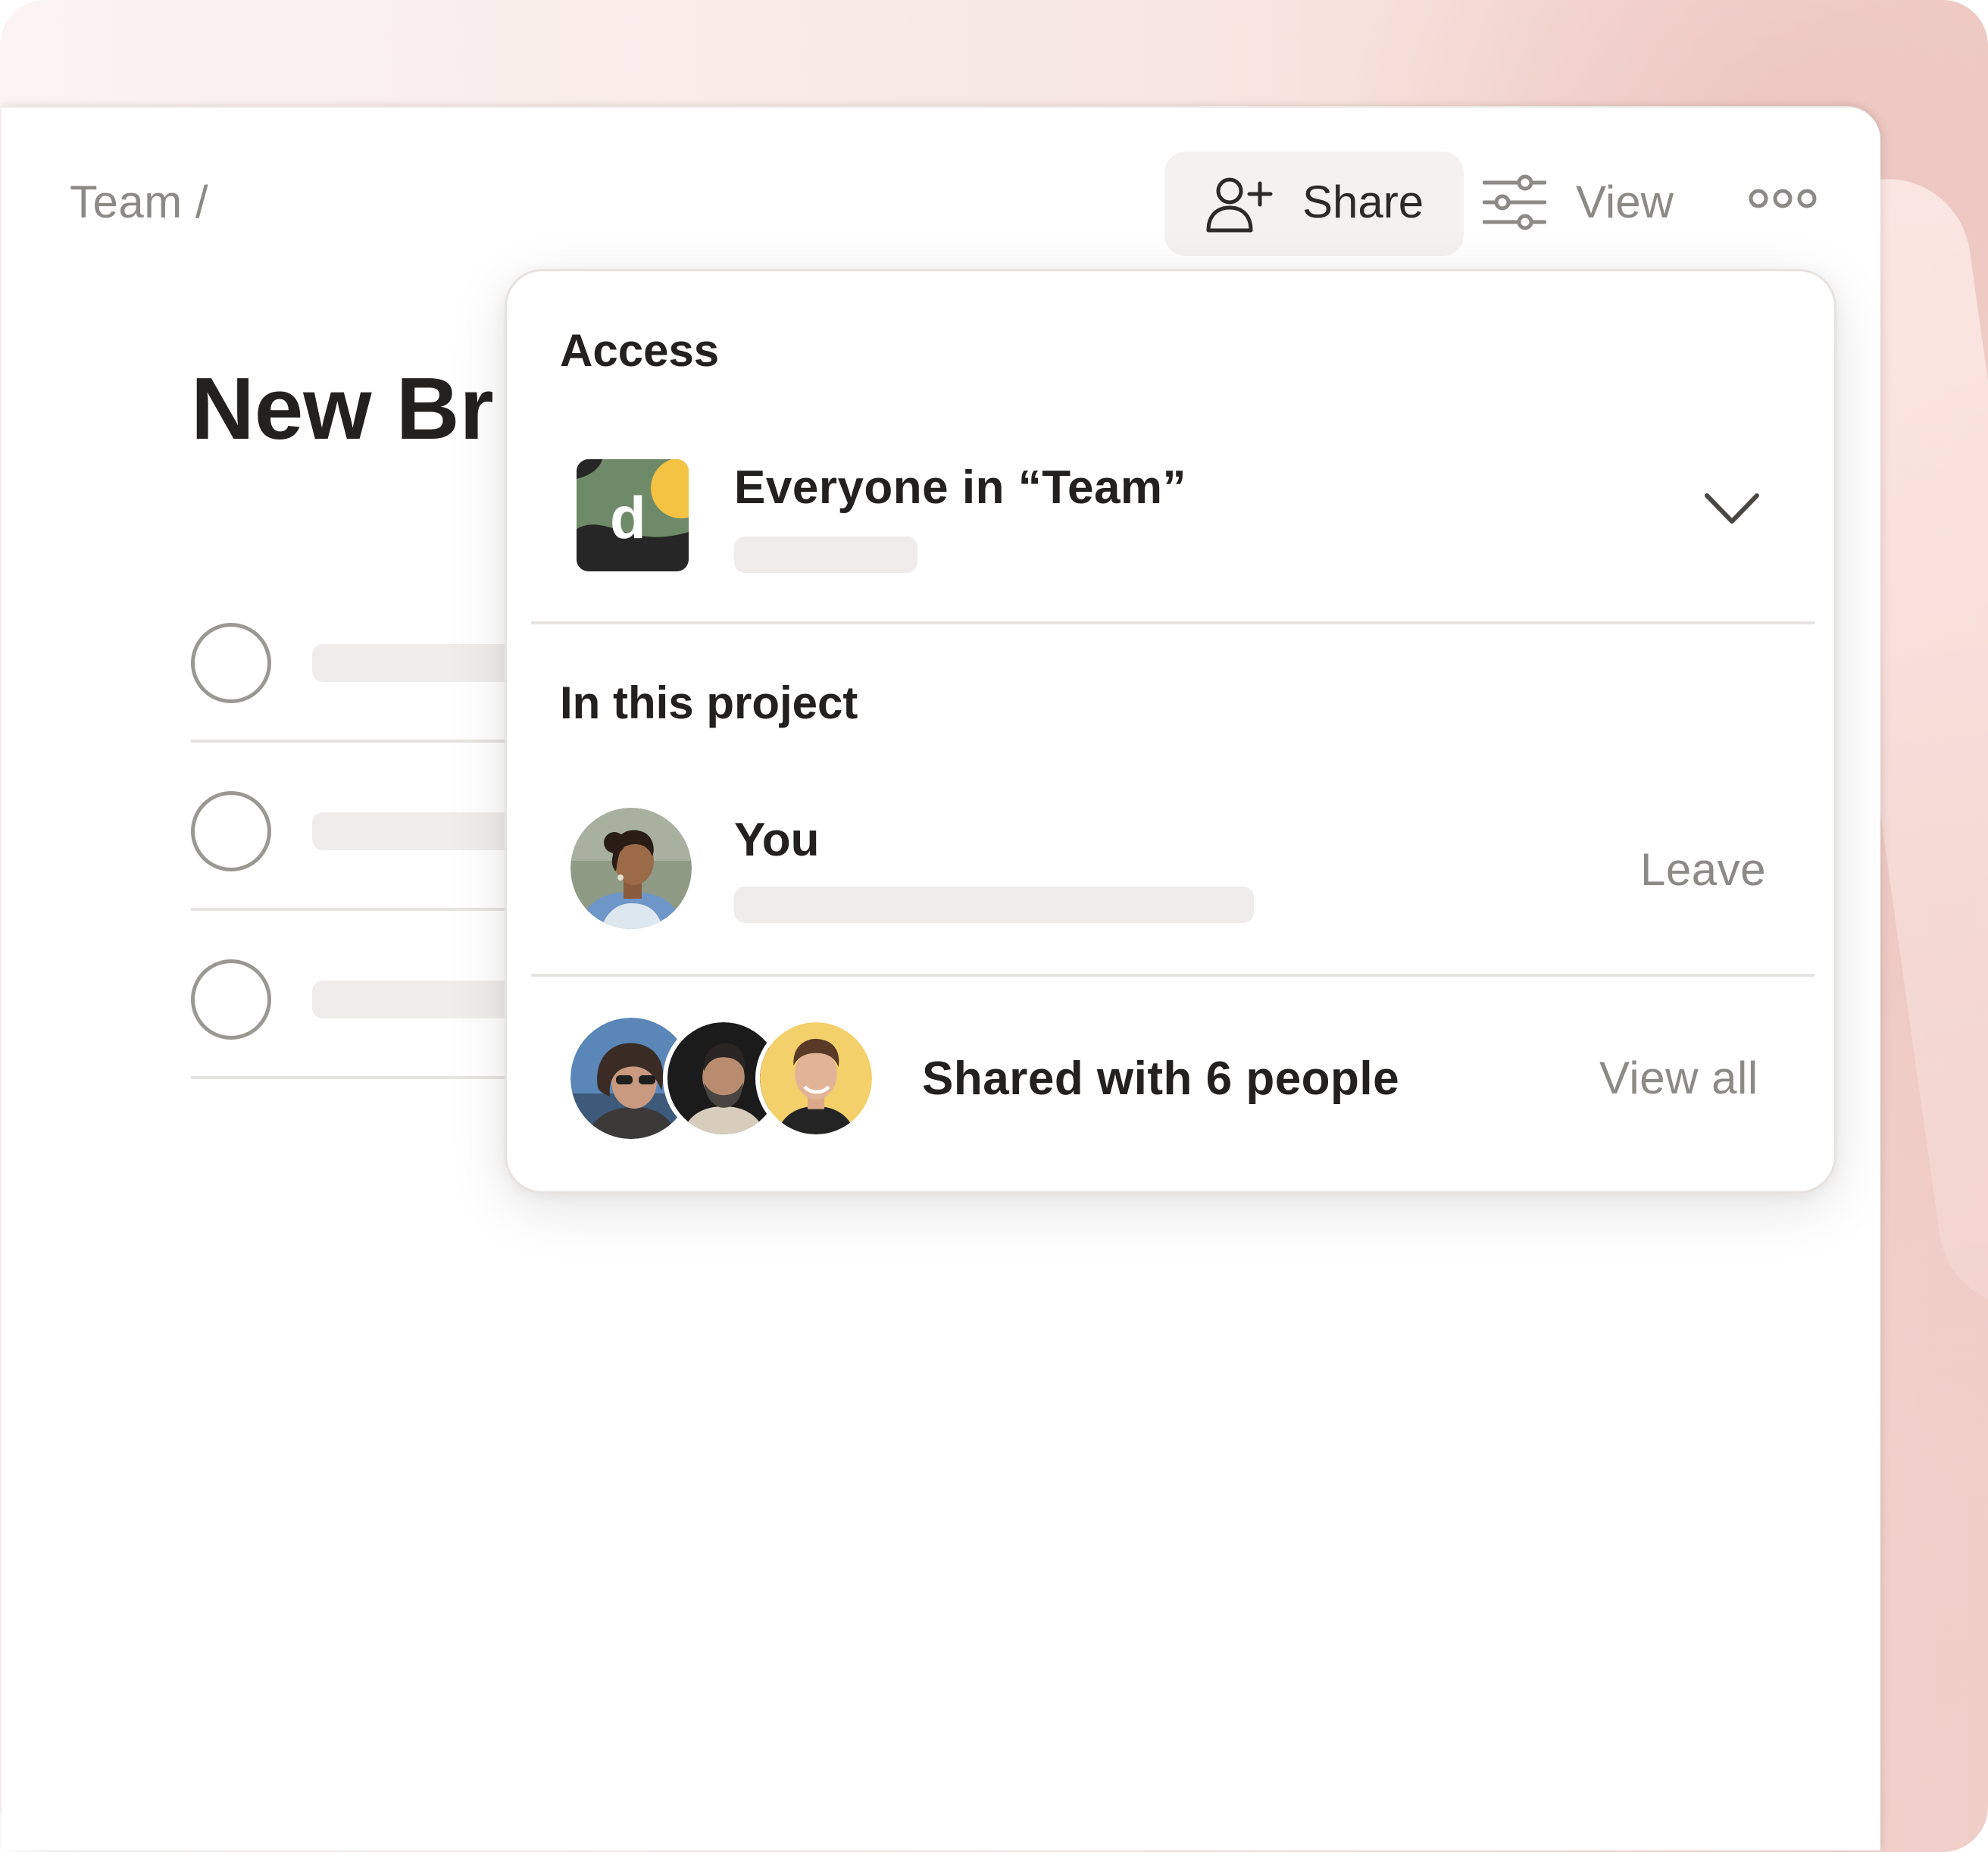  I want to click on user-avatar, so click(631, 869).